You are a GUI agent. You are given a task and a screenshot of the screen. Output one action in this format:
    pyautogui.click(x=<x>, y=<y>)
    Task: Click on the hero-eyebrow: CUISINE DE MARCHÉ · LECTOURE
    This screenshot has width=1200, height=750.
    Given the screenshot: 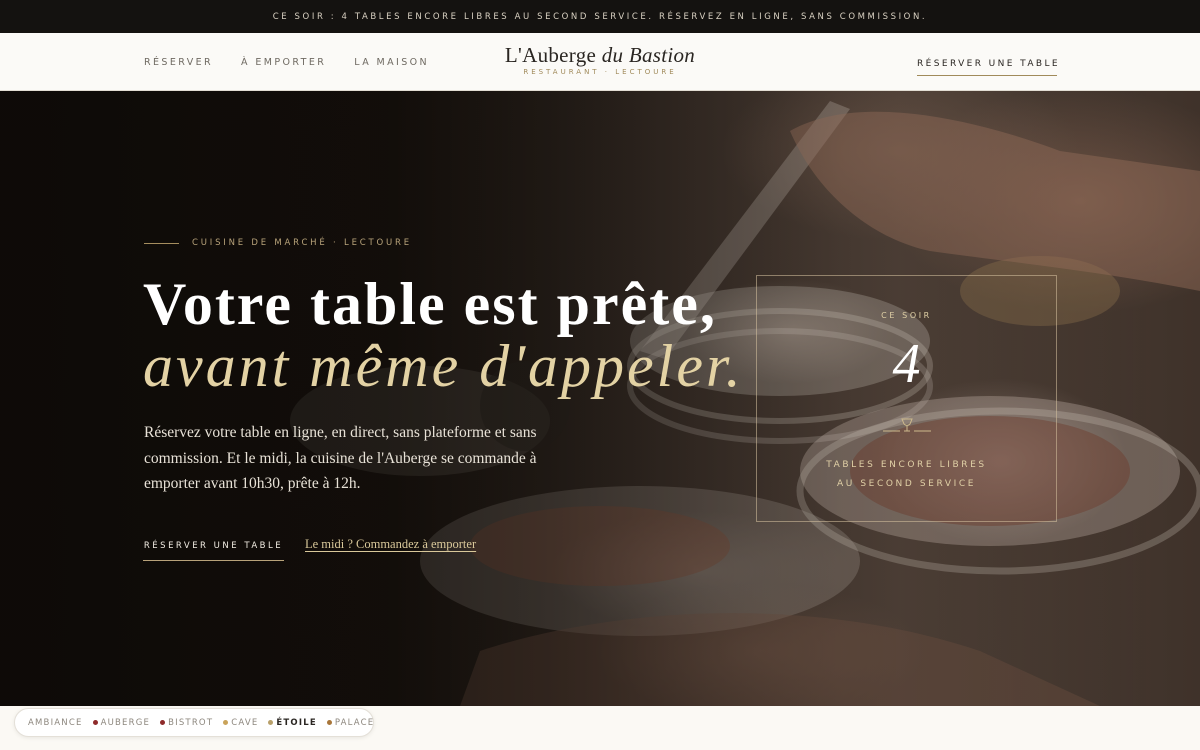 What is the action you would take?
    pyautogui.click(x=278, y=243)
    